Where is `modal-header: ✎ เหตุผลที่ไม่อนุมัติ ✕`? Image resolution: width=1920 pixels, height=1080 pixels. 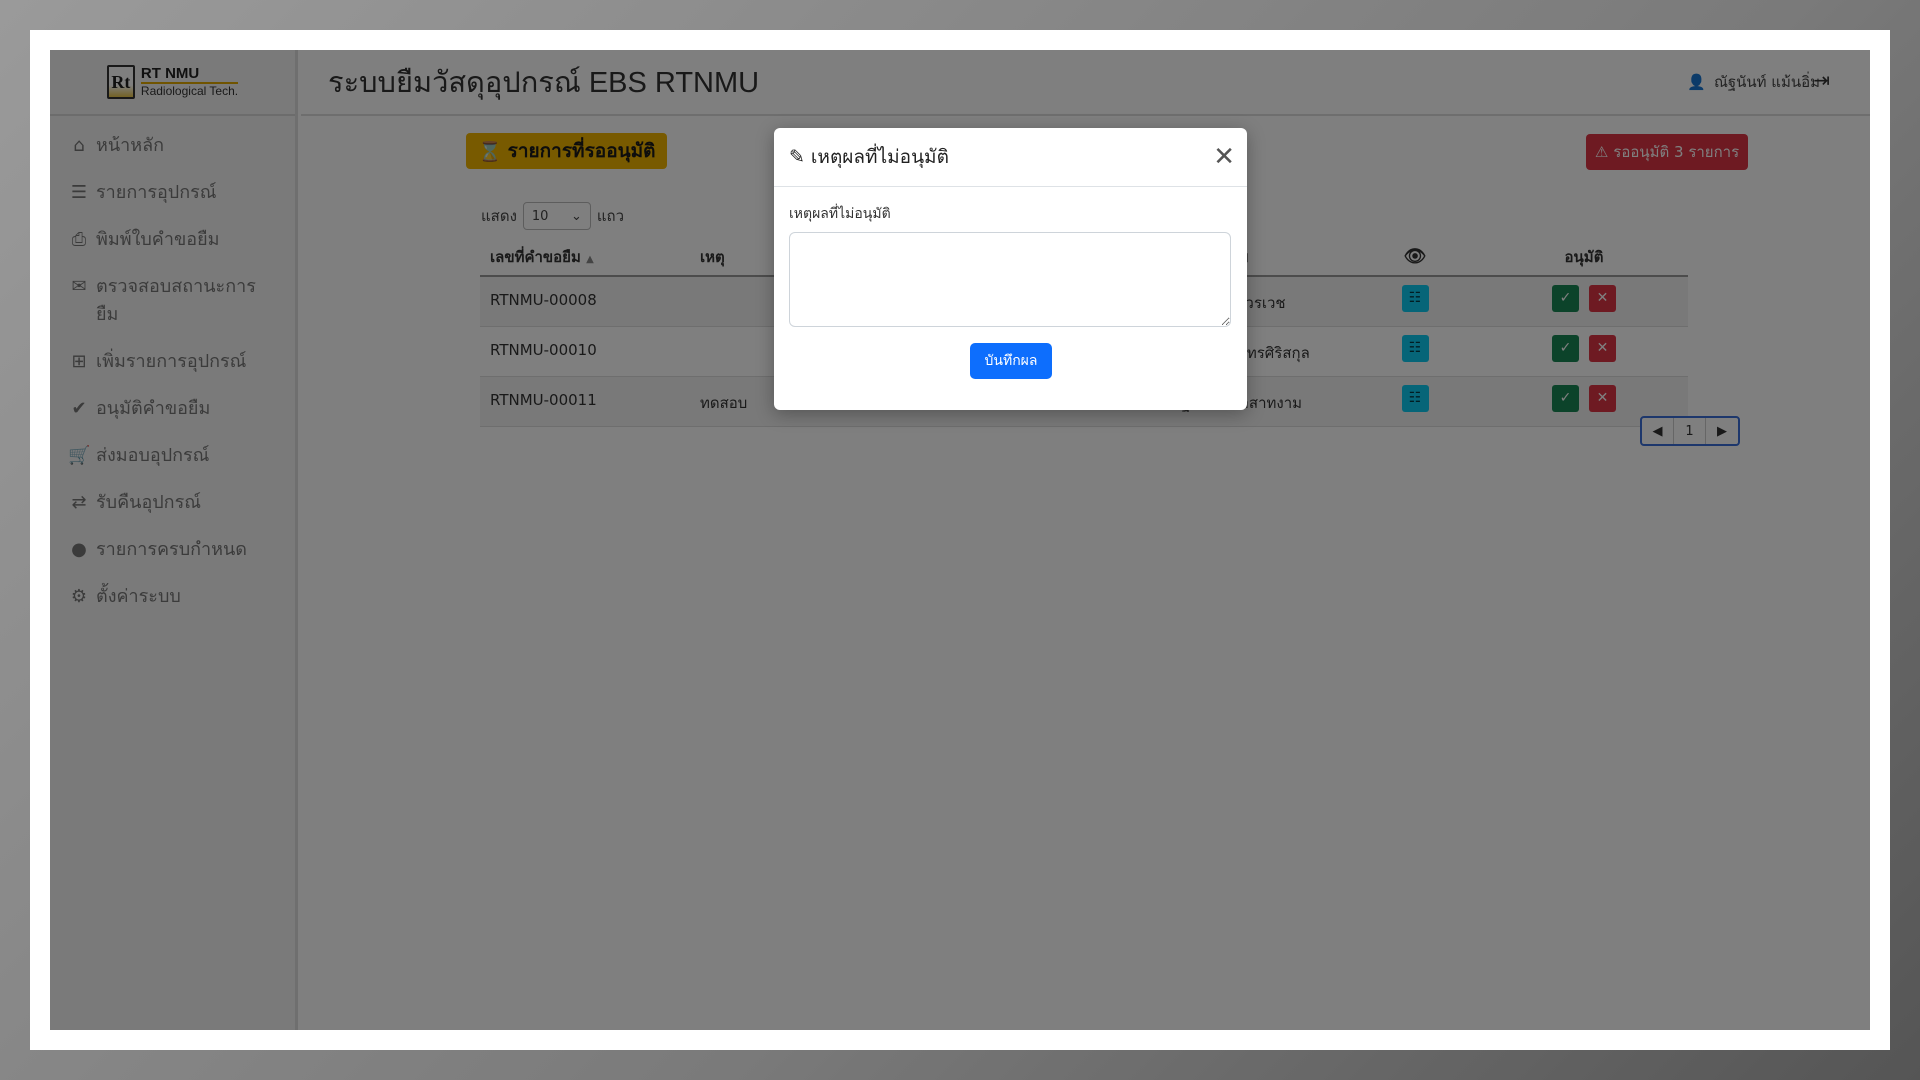 modal-header: ✎ เหตุผลที่ไม่อนุมัติ ✕ is located at coordinates (1010, 157).